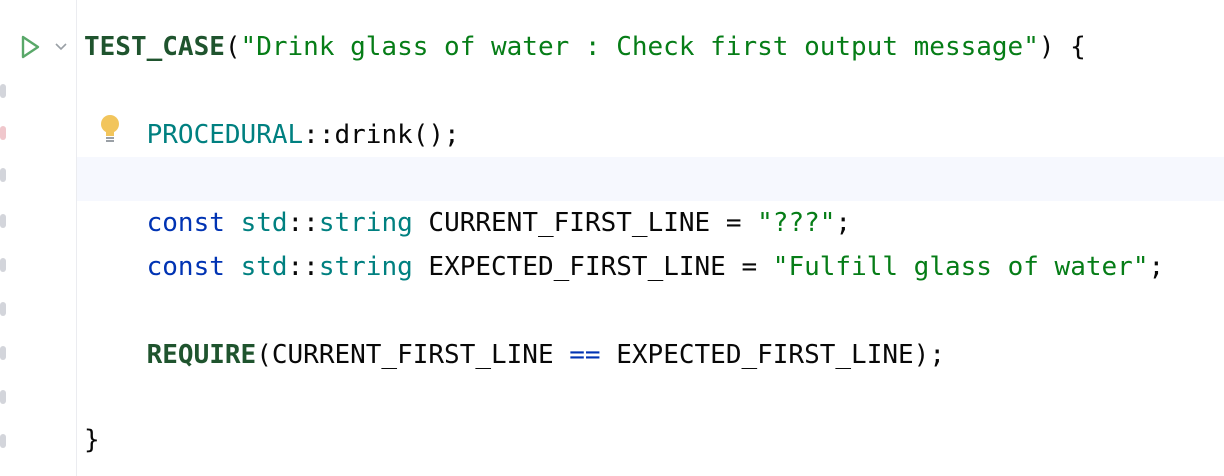  I want to click on chevron-down-icon, so click(61, 47).